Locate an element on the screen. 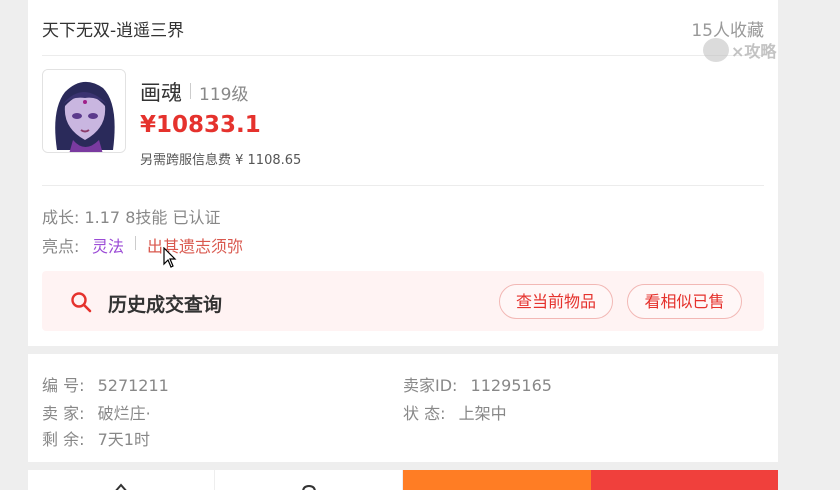  check-current-items-button: 查当前物品 is located at coordinates (556, 301).